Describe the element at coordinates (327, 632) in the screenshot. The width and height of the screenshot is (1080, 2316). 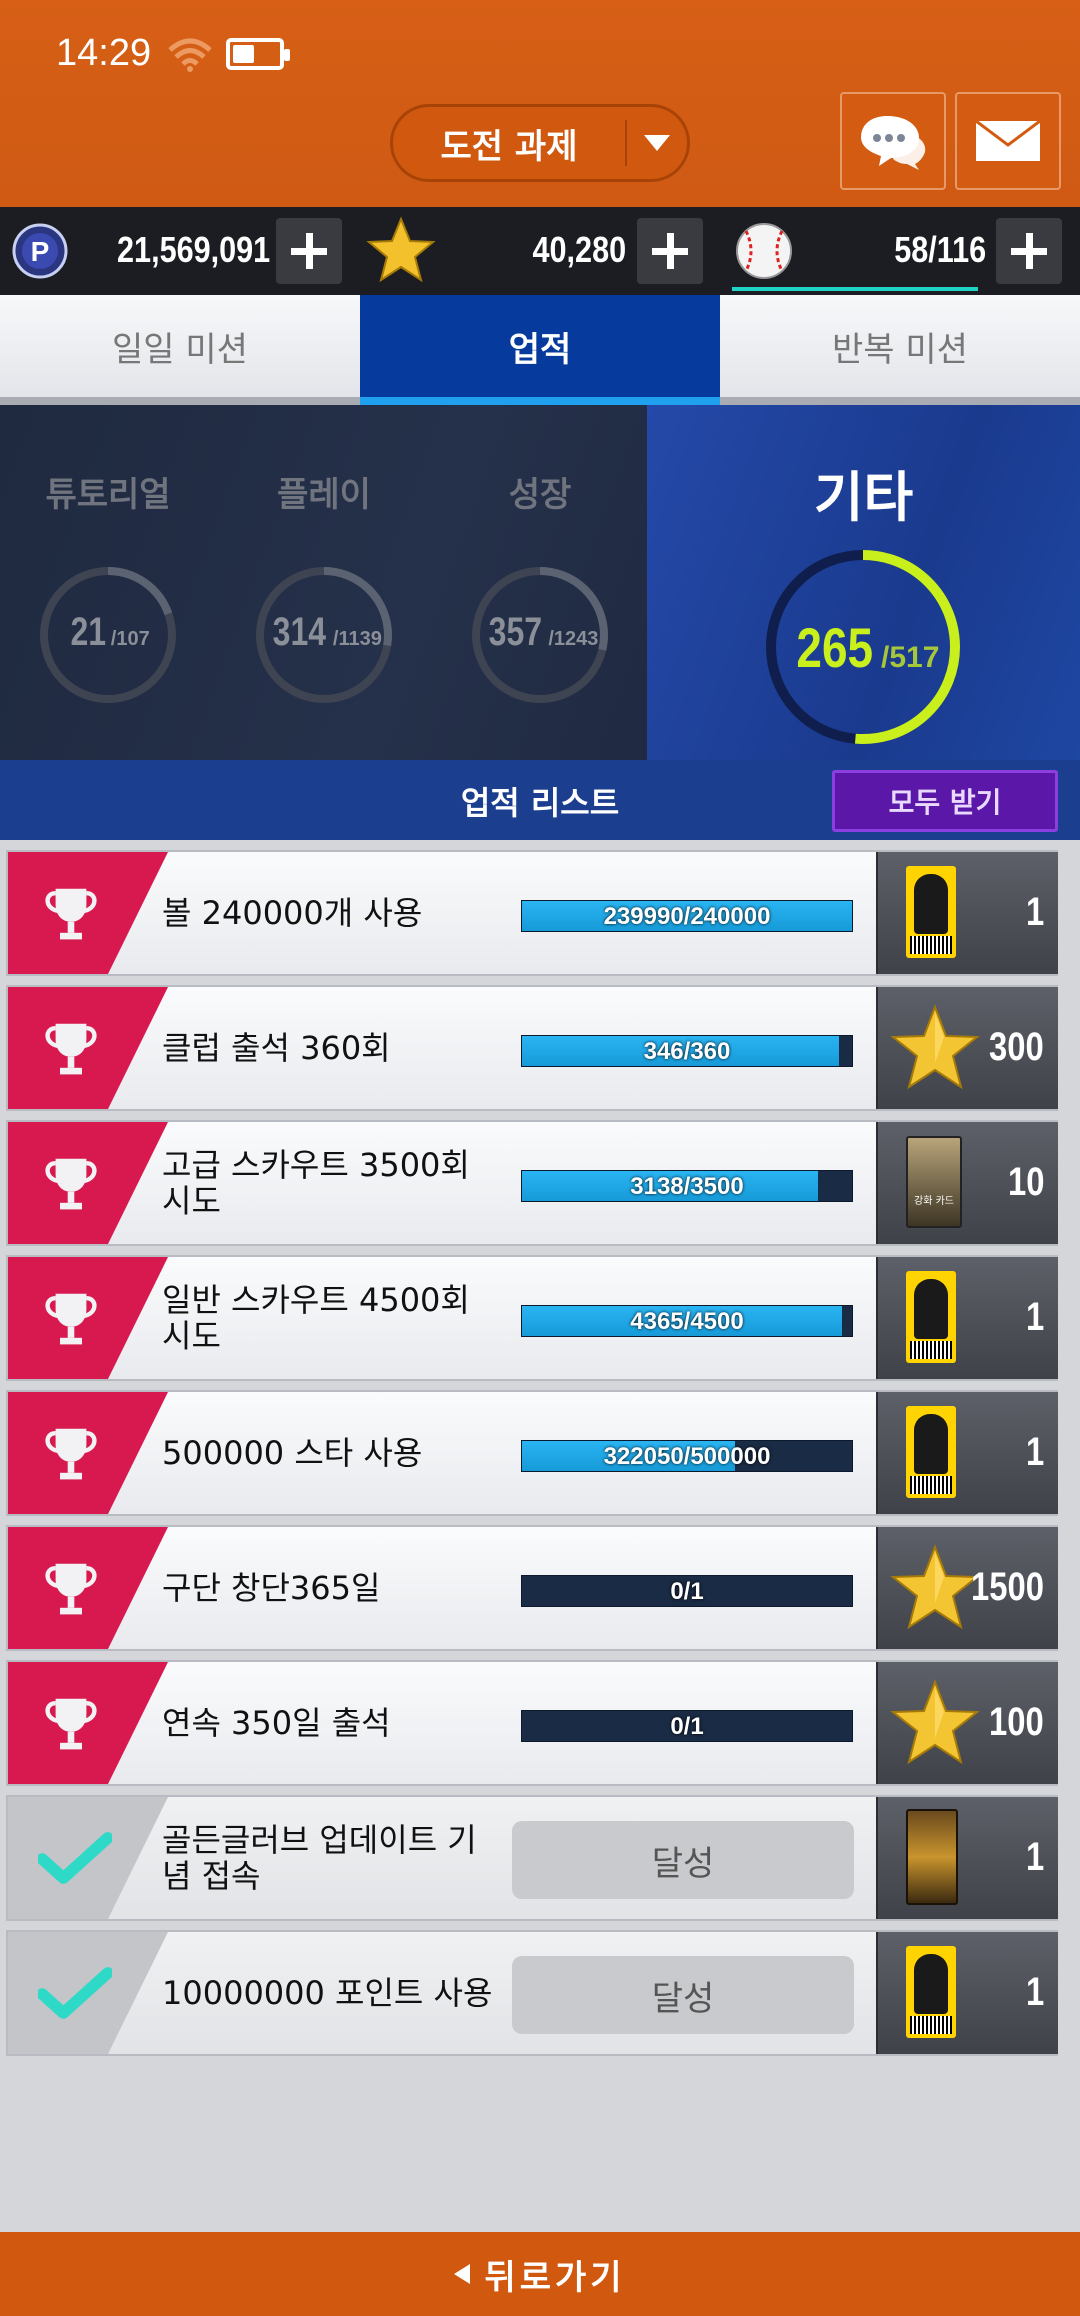
I see `category-count: 314/1139` at that location.